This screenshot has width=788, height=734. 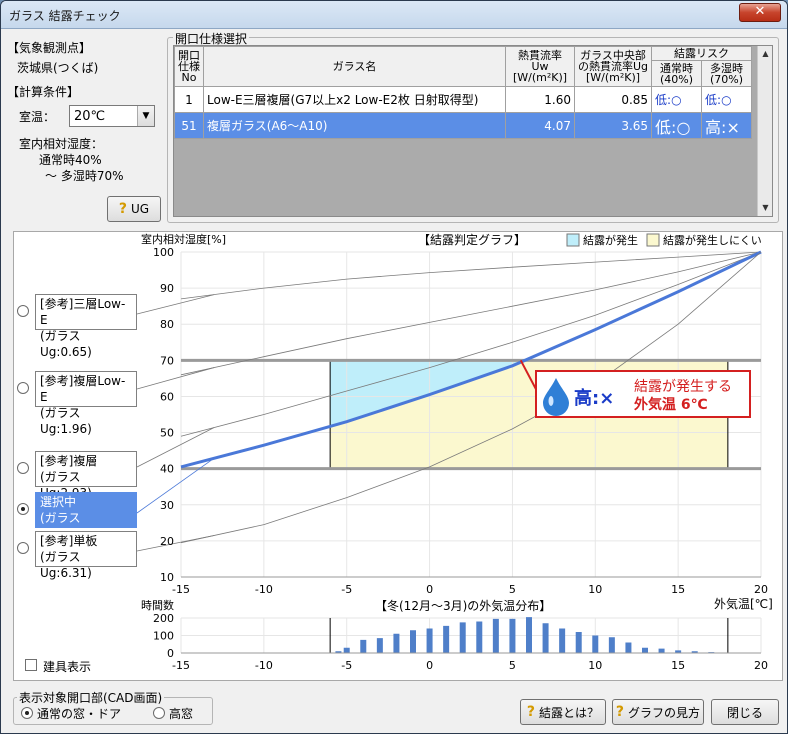 I want to click on frame-display-checkbox, so click(x=31, y=665).